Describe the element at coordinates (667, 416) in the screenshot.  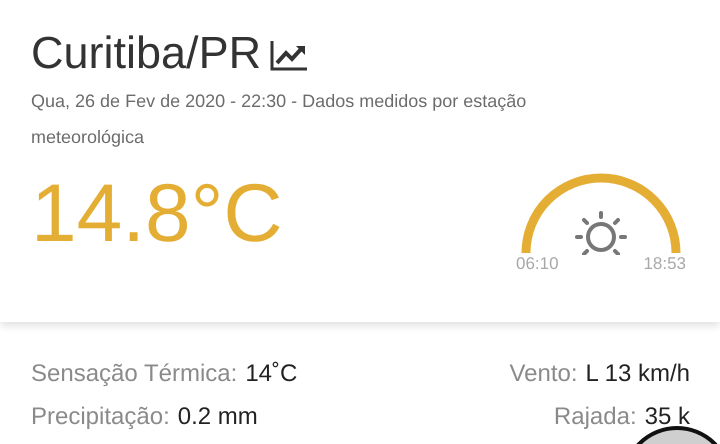
I see `detail-value: 35 k` at that location.